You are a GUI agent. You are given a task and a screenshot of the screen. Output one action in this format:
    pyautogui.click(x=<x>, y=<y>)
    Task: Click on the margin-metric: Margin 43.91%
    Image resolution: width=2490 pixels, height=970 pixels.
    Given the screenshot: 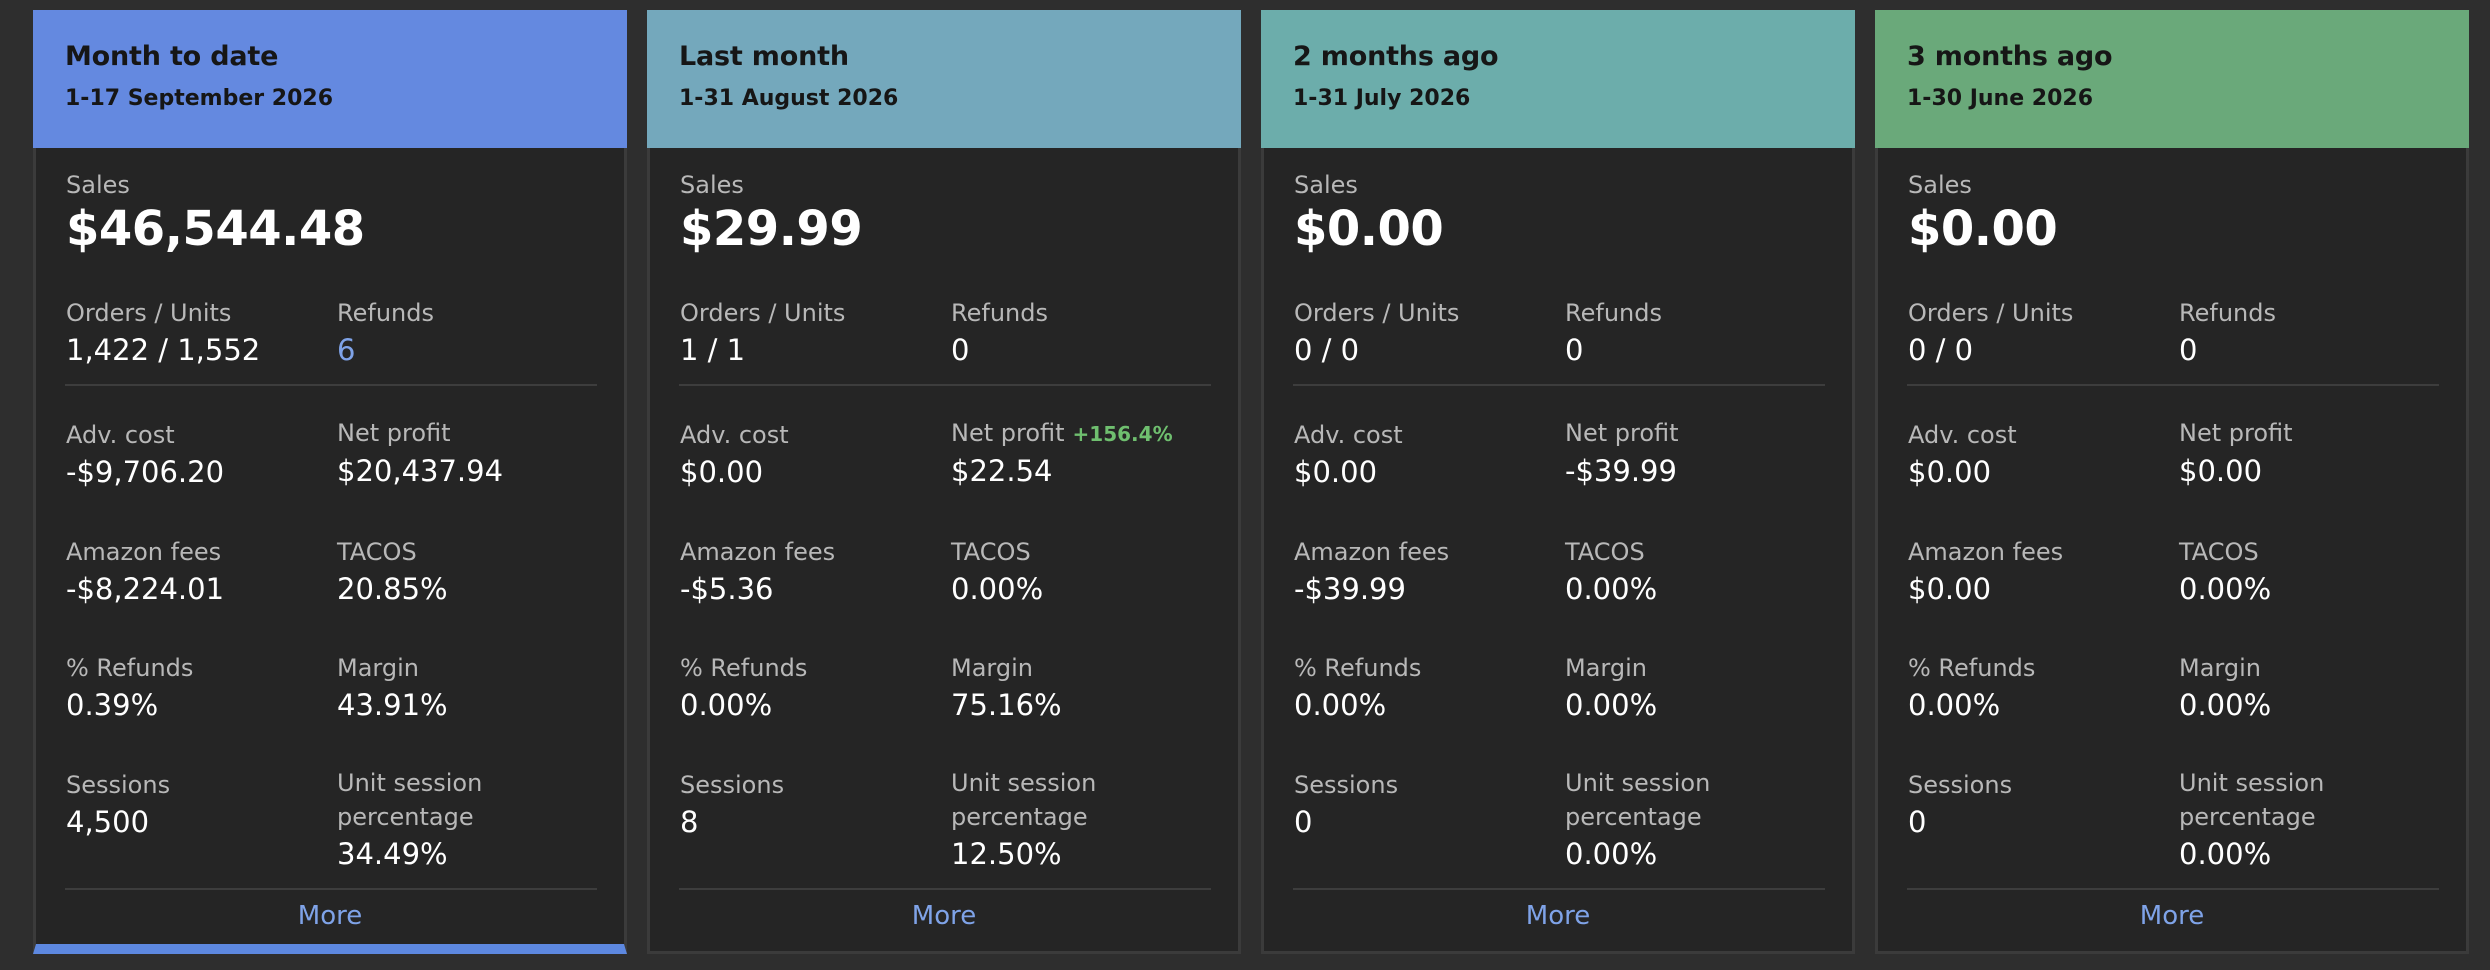 What is the action you would take?
    pyautogui.click(x=392, y=688)
    